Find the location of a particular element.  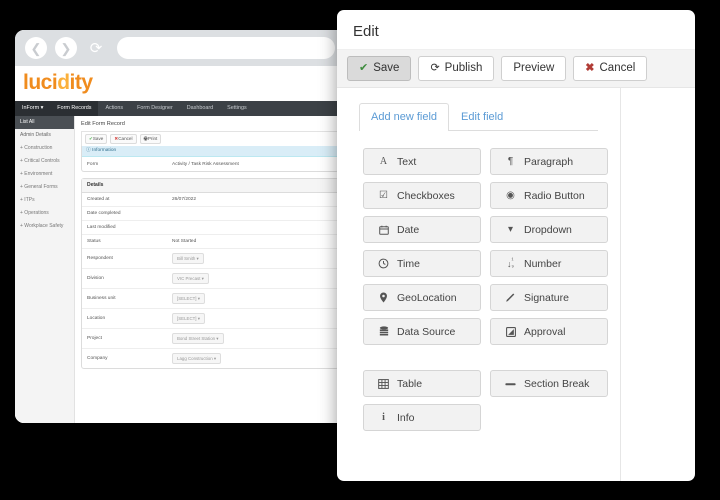

field-button-table: Table is located at coordinates (422, 384).